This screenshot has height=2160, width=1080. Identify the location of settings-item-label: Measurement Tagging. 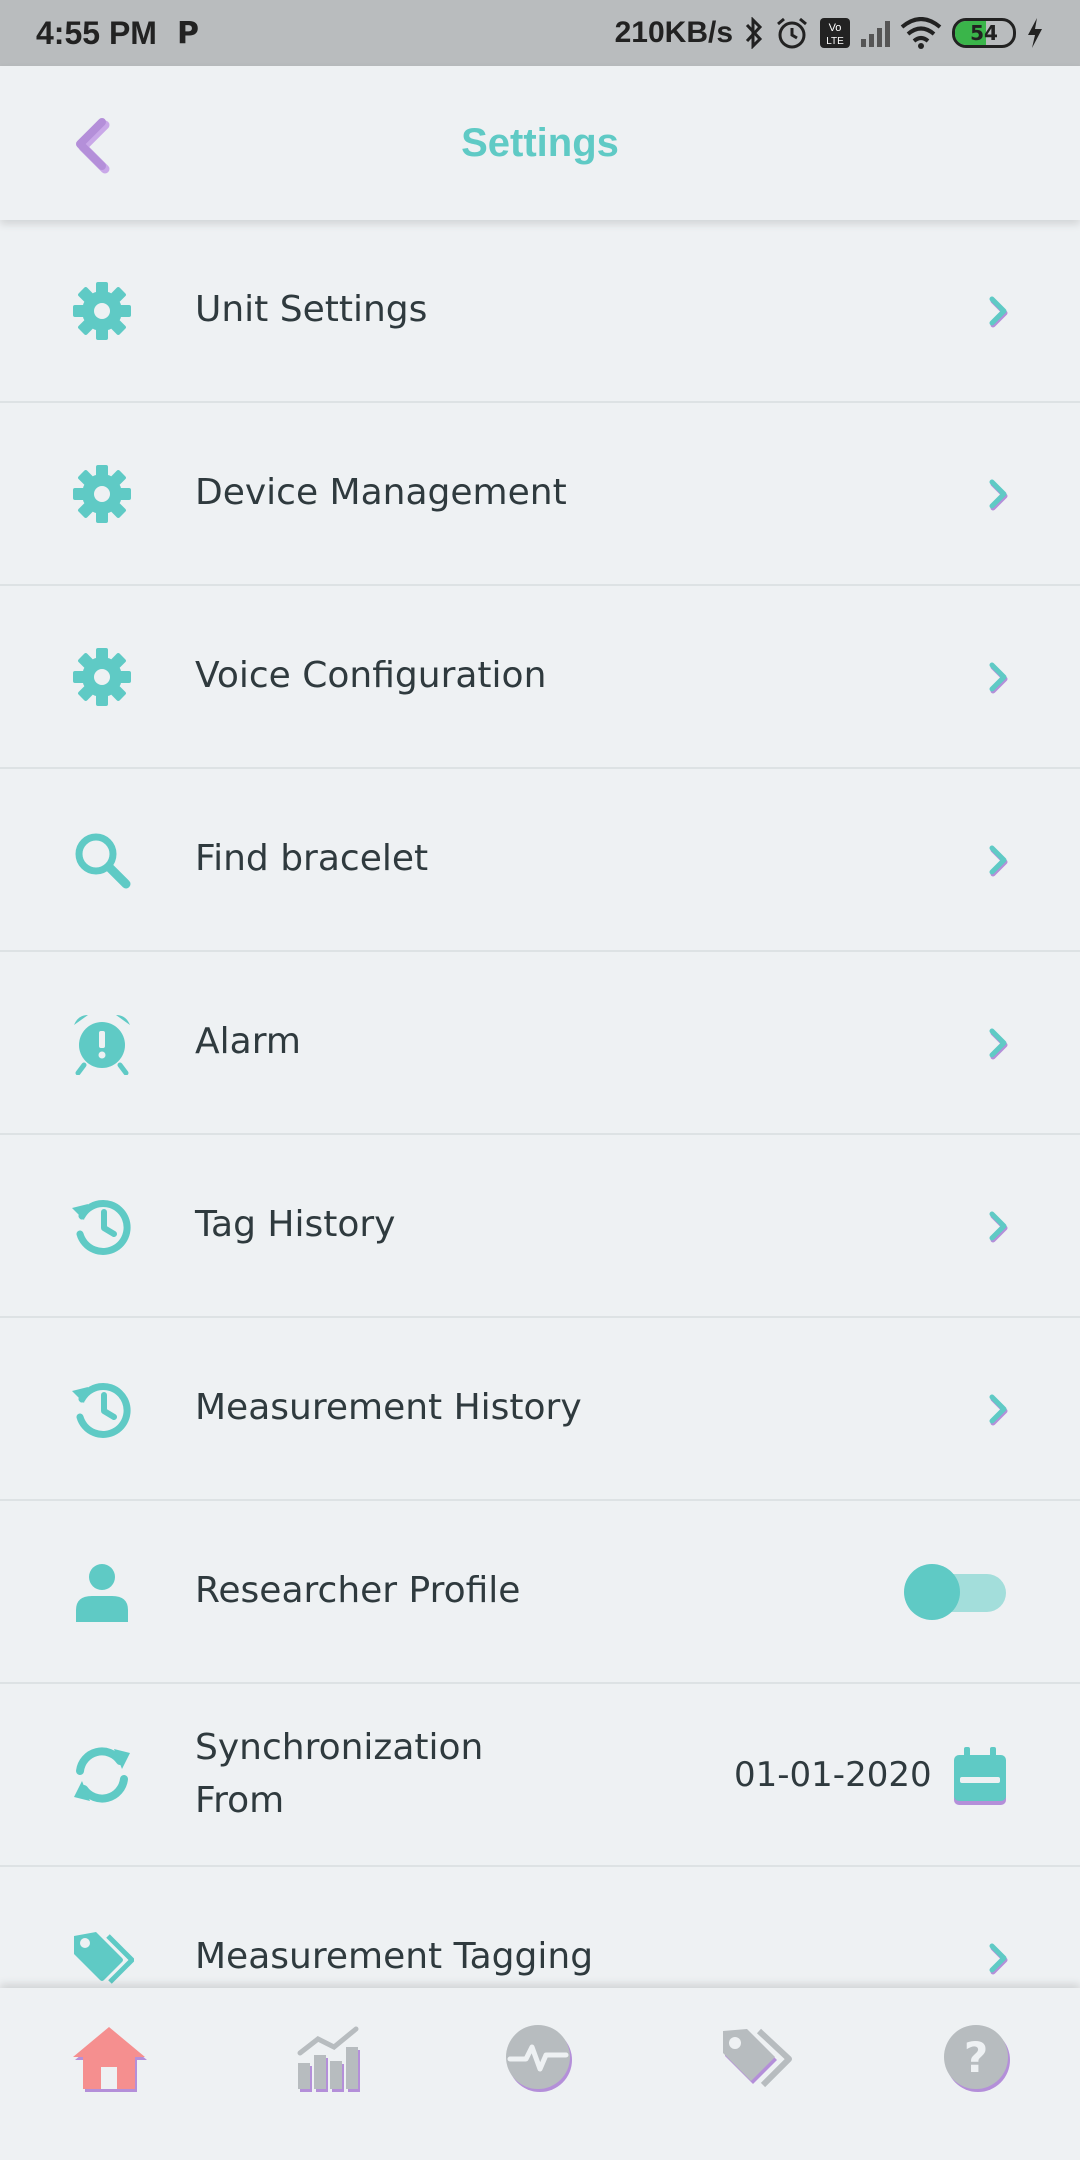
(394, 1957).